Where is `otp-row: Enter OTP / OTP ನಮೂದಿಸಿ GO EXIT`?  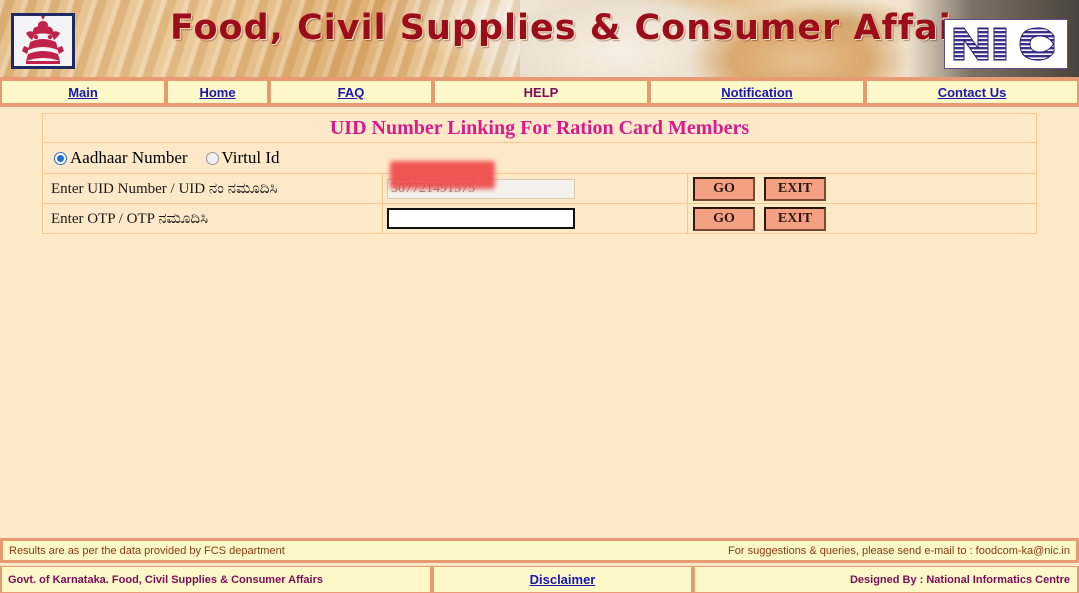
otp-row: Enter OTP / OTP ನಮೂದಿಸಿ GO EXIT is located at coordinates (539, 218).